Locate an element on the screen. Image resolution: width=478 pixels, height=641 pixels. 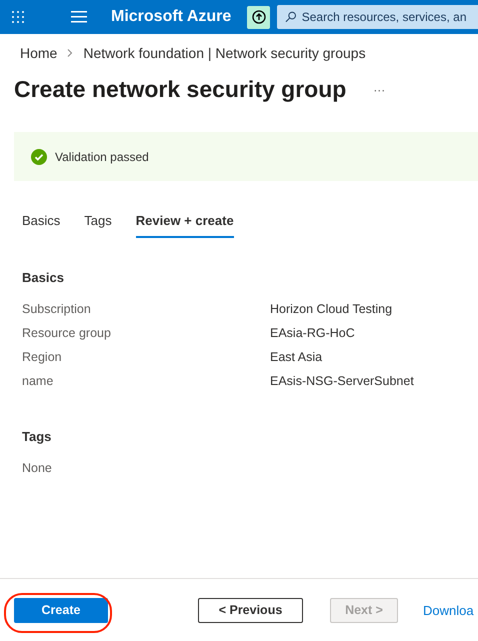
field-value: Horizon Cloud Testing is located at coordinates (331, 309).